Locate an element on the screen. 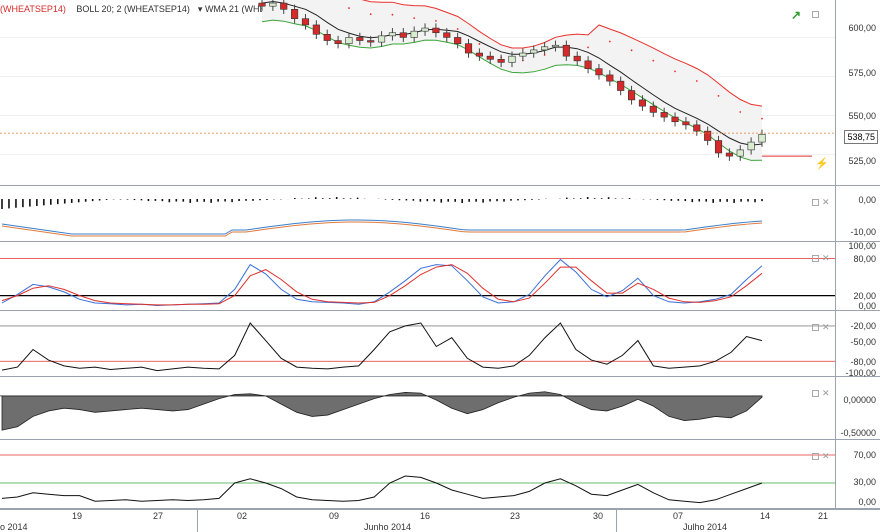 This screenshot has height=532, width=880. day-label: 23 is located at coordinates (515, 516).